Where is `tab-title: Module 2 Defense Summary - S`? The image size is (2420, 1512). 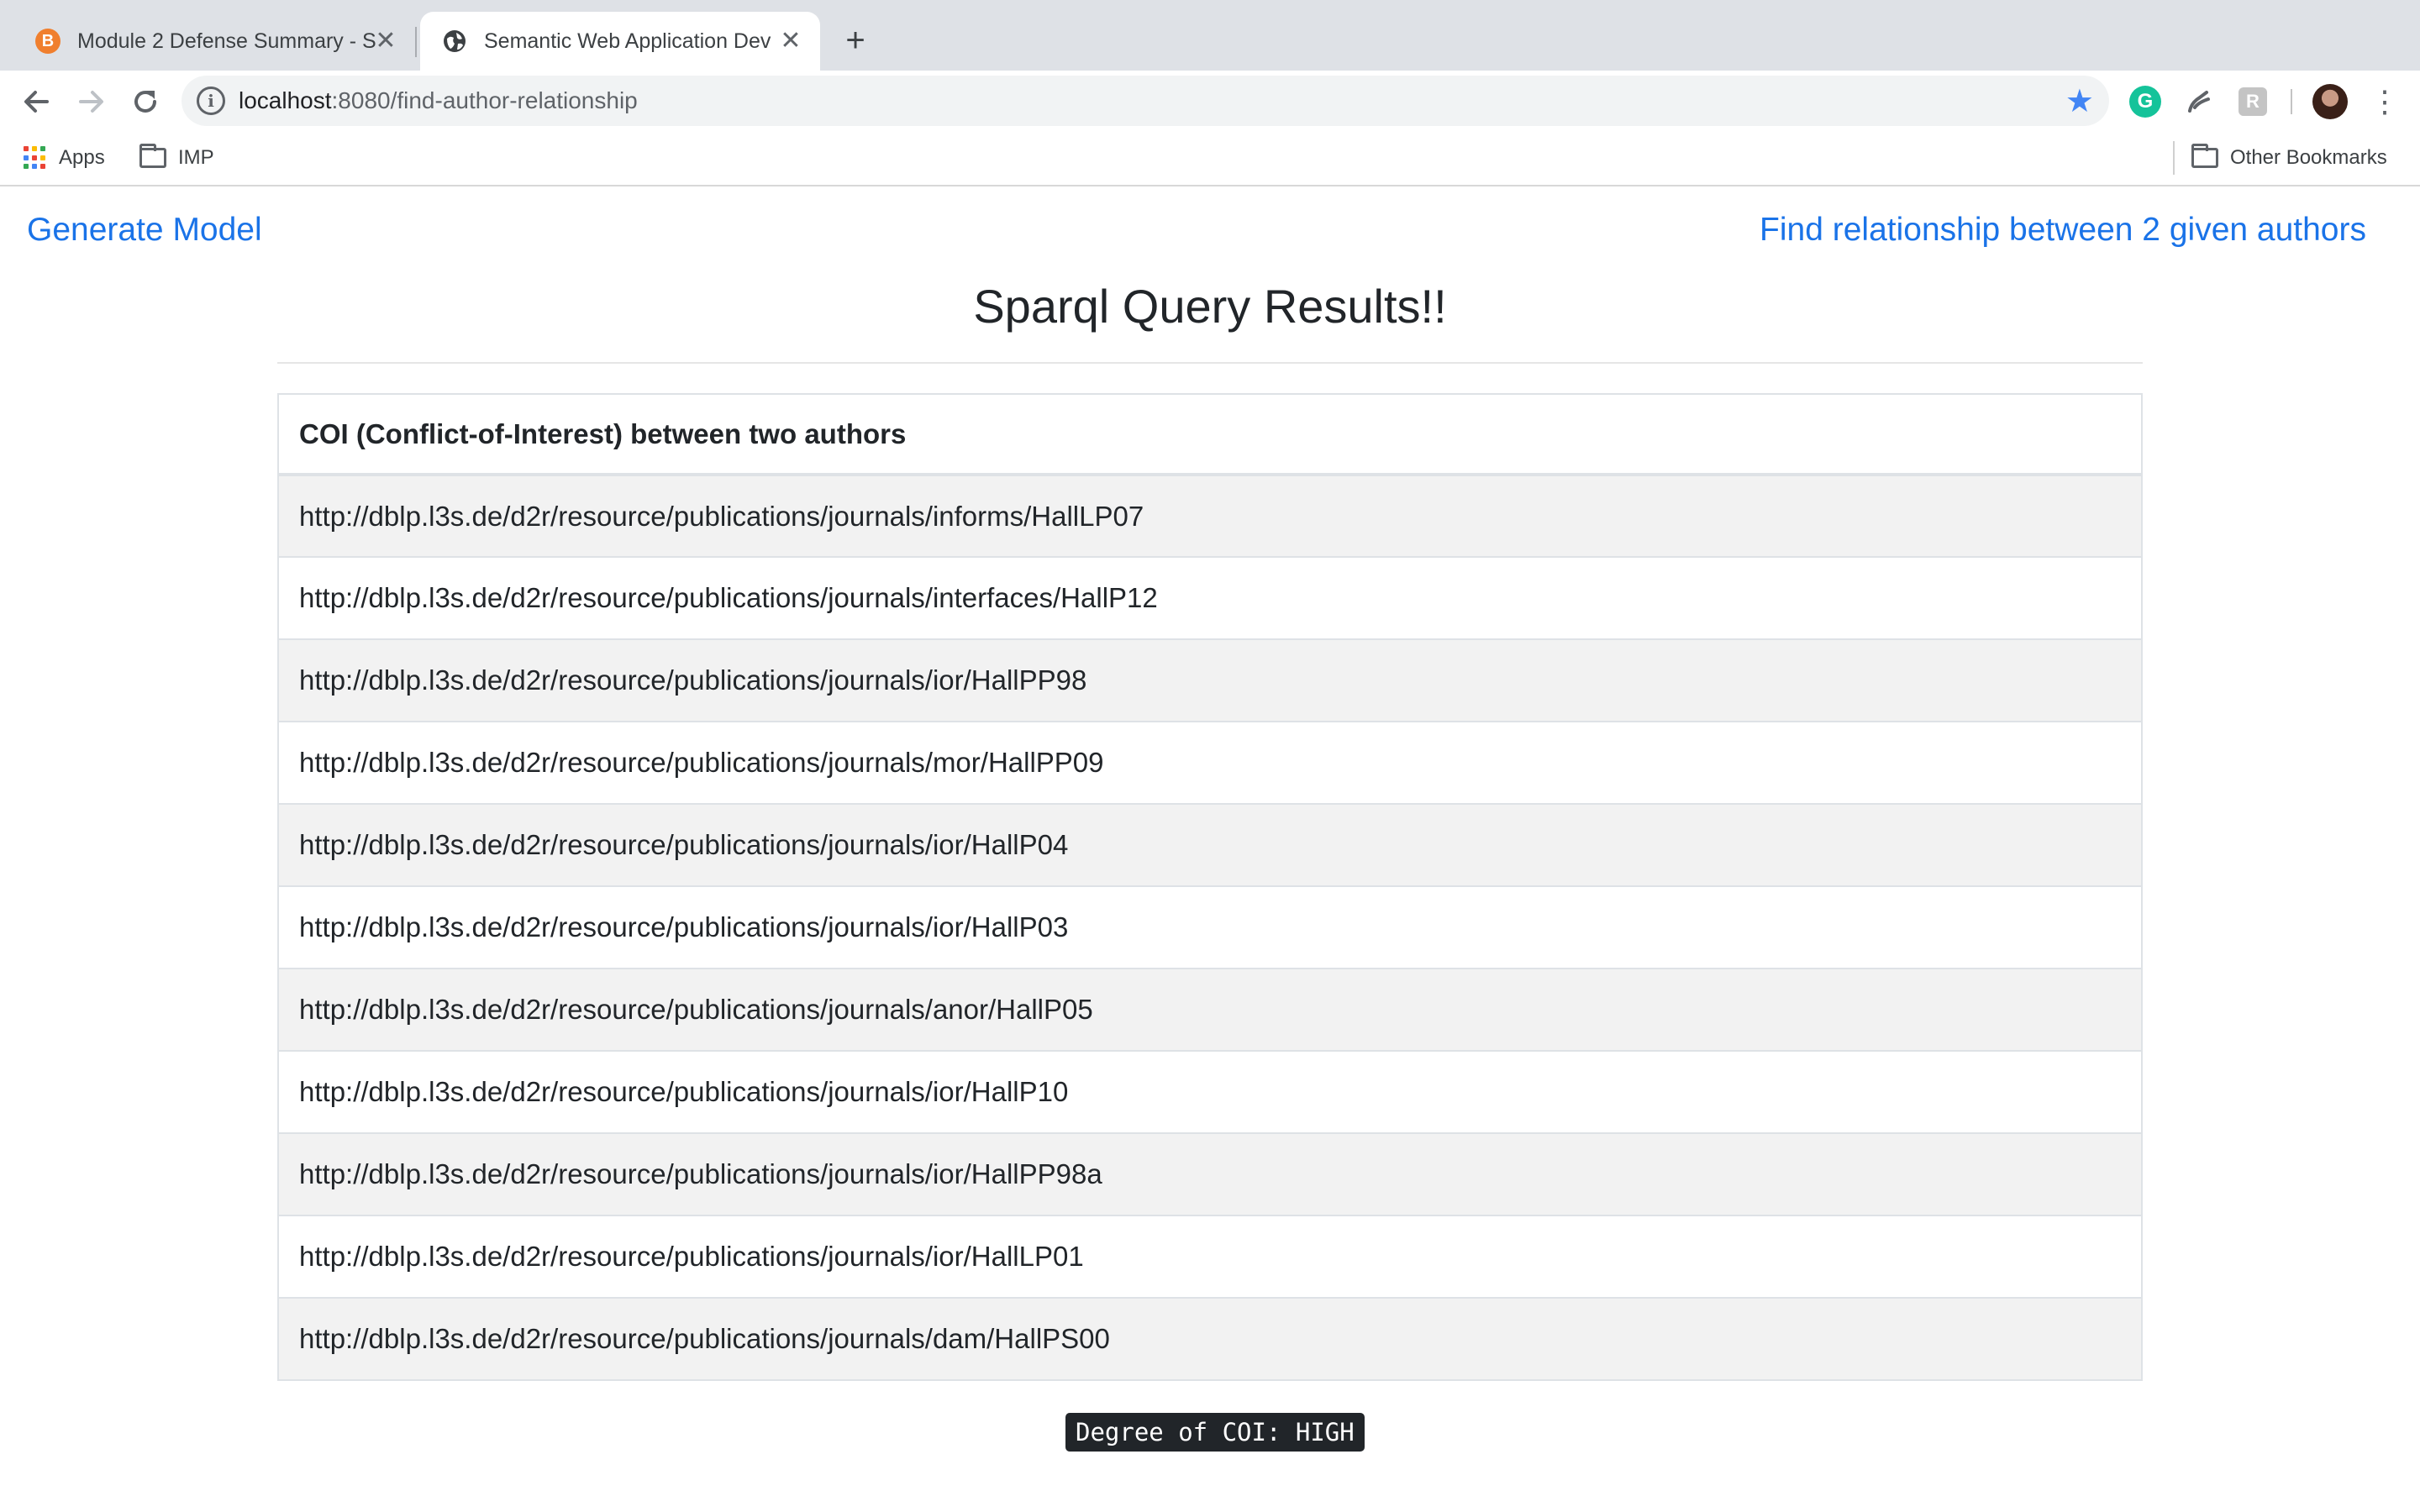 tab-title: Module 2 Defense Summary - S is located at coordinates (226, 41).